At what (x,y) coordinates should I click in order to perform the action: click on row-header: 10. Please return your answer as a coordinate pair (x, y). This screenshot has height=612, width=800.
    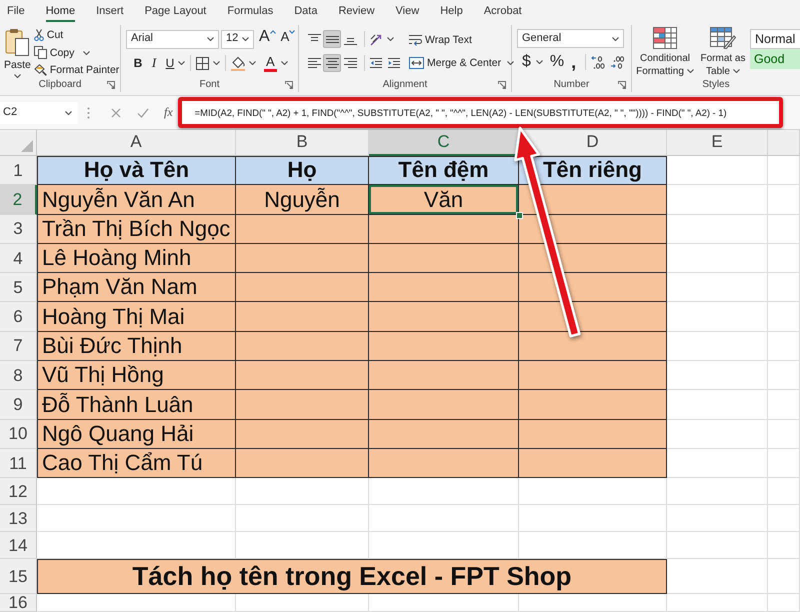
    Looking at the image, I should click on (18, 434).